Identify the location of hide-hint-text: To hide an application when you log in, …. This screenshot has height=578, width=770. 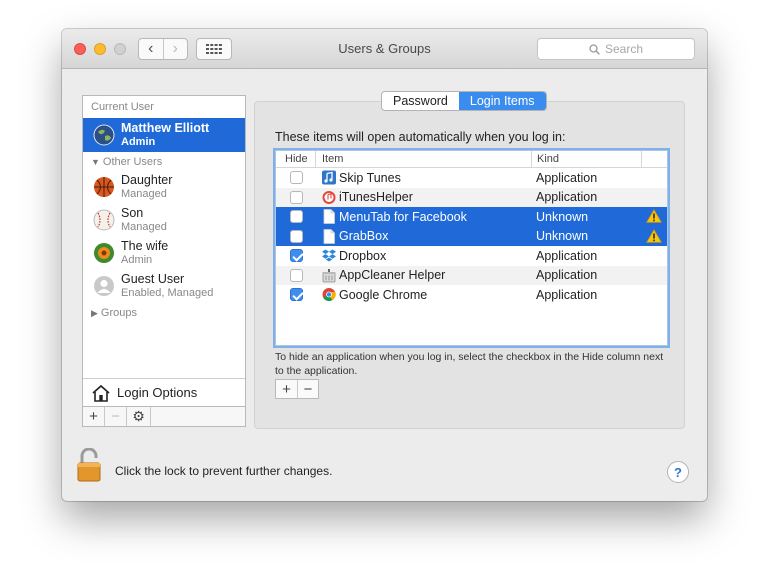
(469, 364).